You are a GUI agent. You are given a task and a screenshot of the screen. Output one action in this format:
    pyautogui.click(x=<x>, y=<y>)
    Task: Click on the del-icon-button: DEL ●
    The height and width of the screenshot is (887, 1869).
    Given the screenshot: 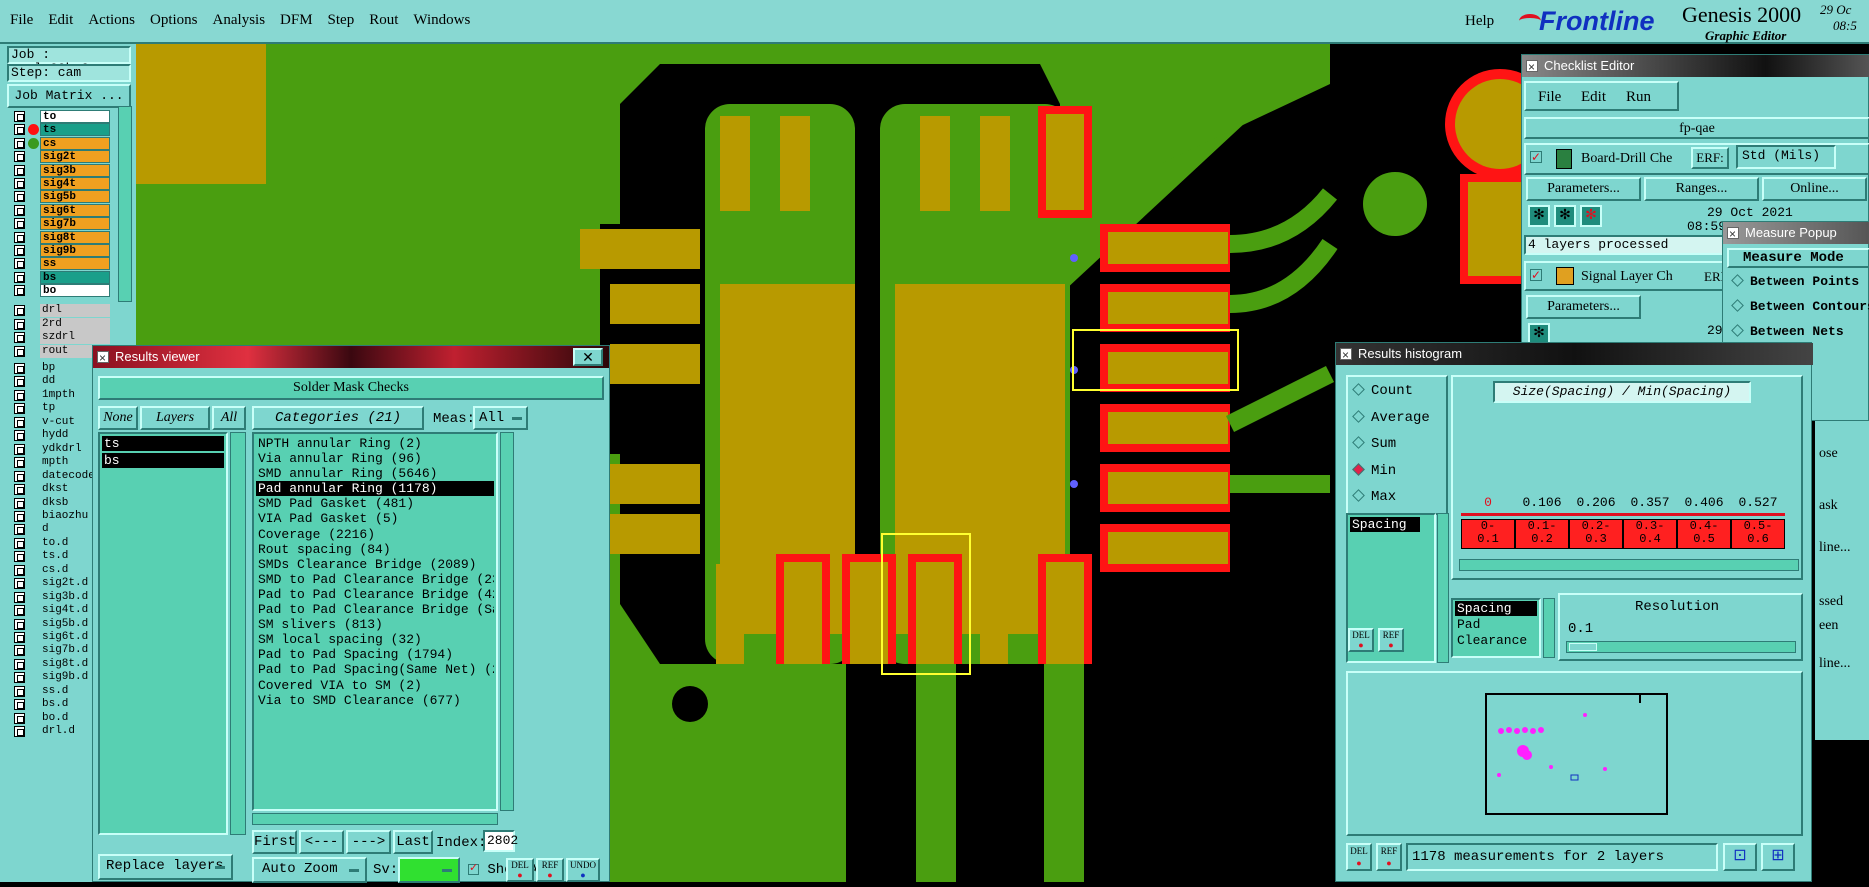 What is the action you would take?
    pyautogui.click(x=520, y=870)
    